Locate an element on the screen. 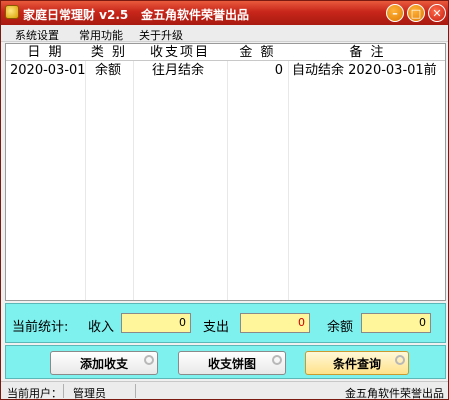 Image resolution: width=449 pixels, height=400 pixels. header-amount: 金 额 is located at coordinates (257, 52).